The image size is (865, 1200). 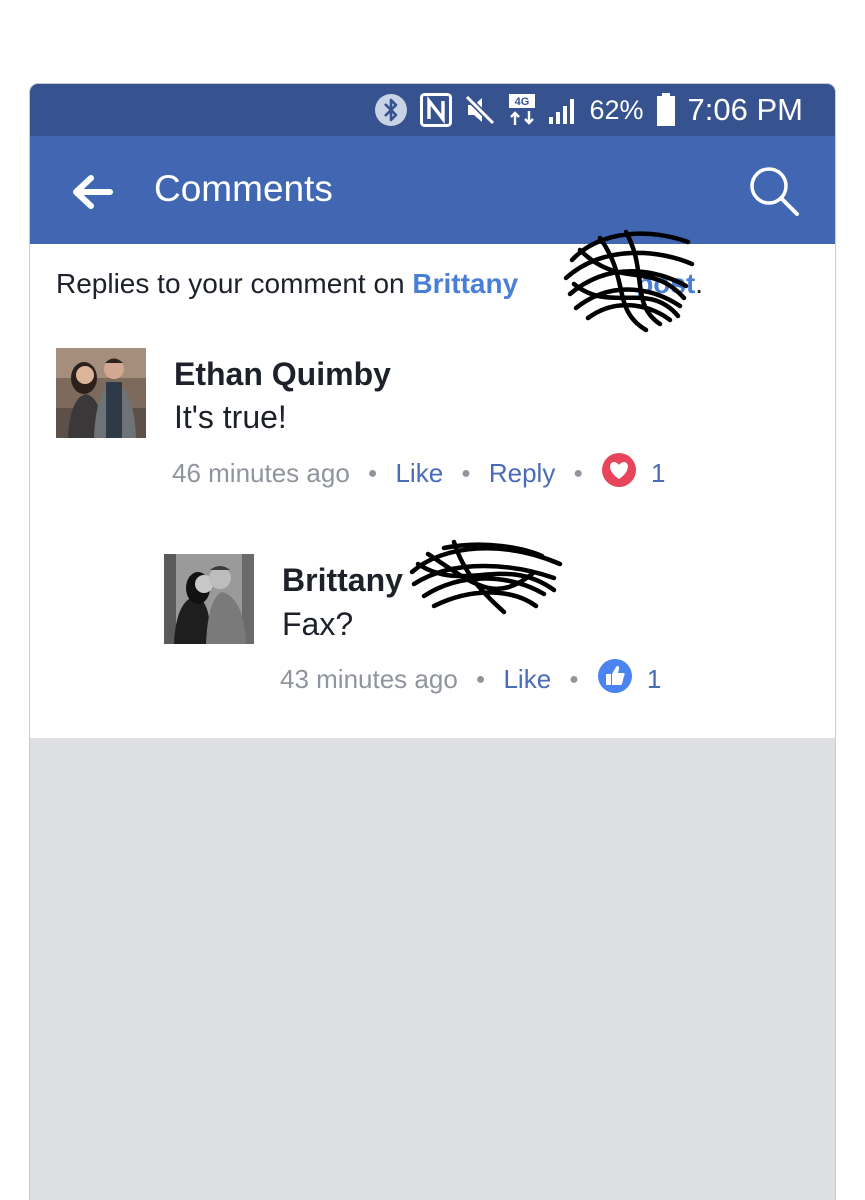 I want to click on comment-timestamp: 46 minutes ago, so click(x=261, y=473).